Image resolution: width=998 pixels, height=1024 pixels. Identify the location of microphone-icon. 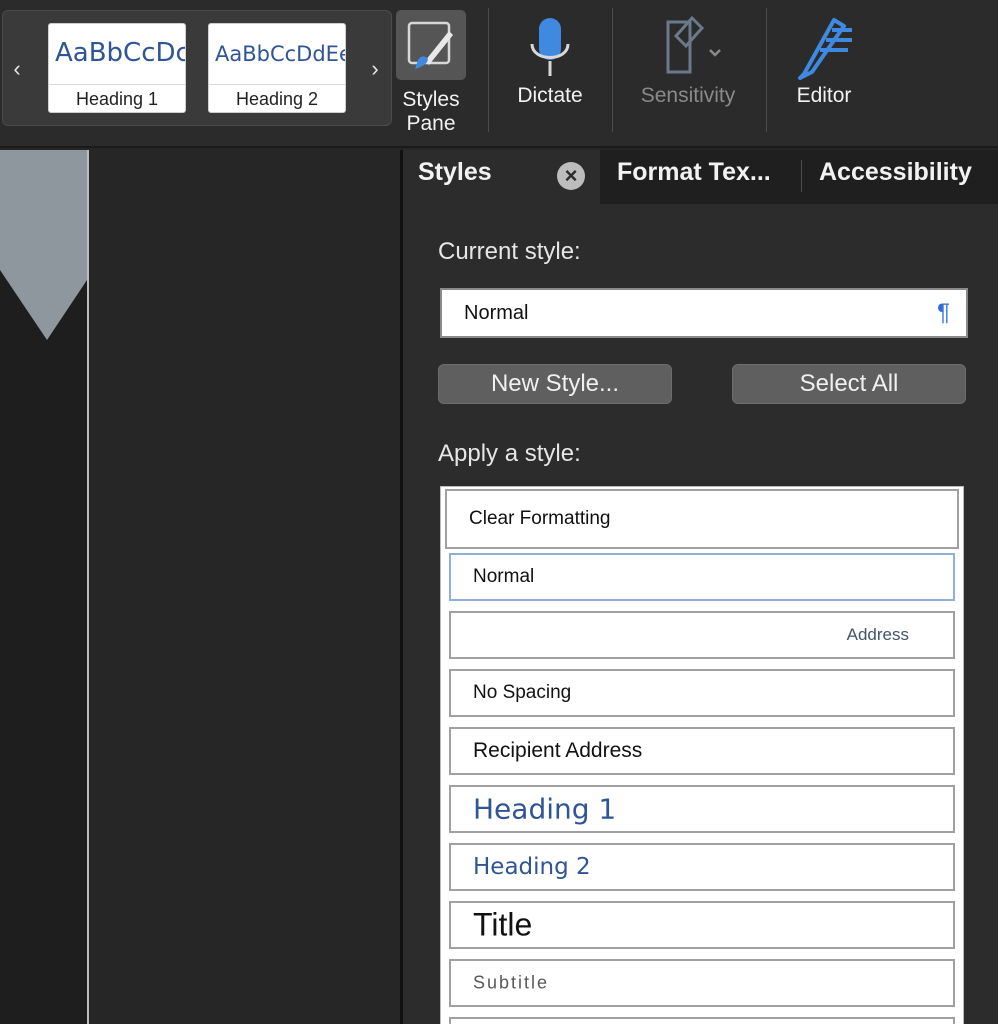
(550, 47).